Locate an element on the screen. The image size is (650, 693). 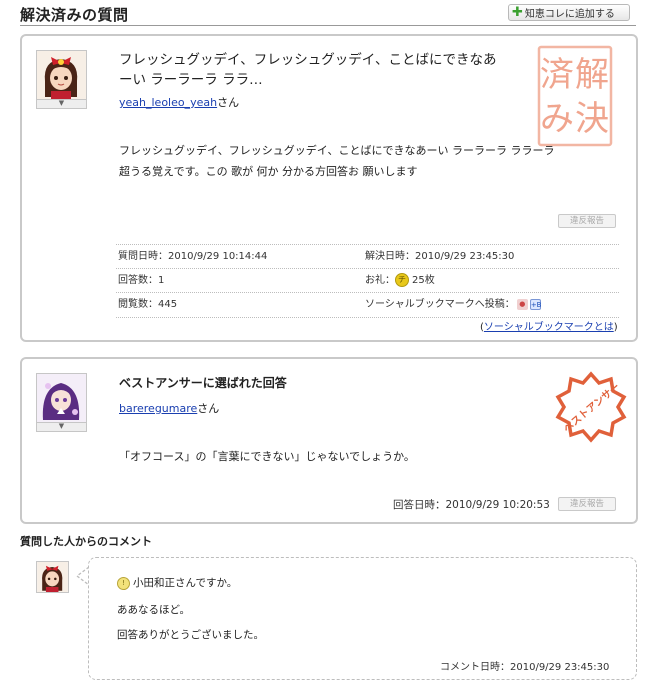
coin-icon: チ is located at coordinates (402, 280).